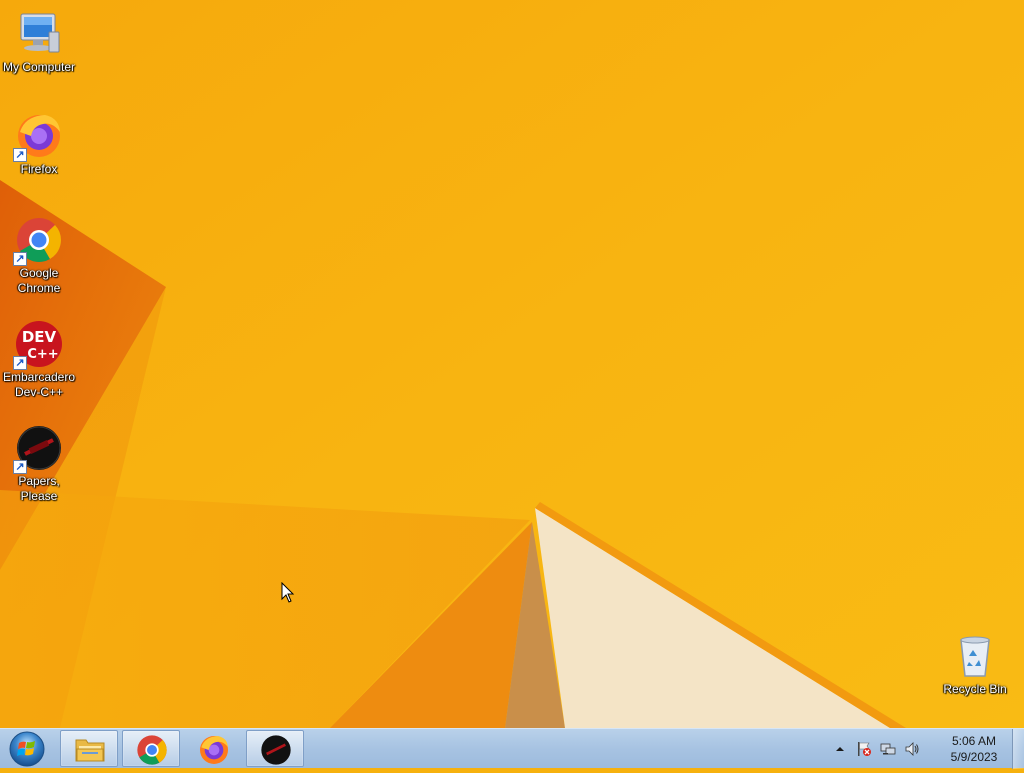  I want to click on taskbar-button-google-chrome, so click(151, 748).